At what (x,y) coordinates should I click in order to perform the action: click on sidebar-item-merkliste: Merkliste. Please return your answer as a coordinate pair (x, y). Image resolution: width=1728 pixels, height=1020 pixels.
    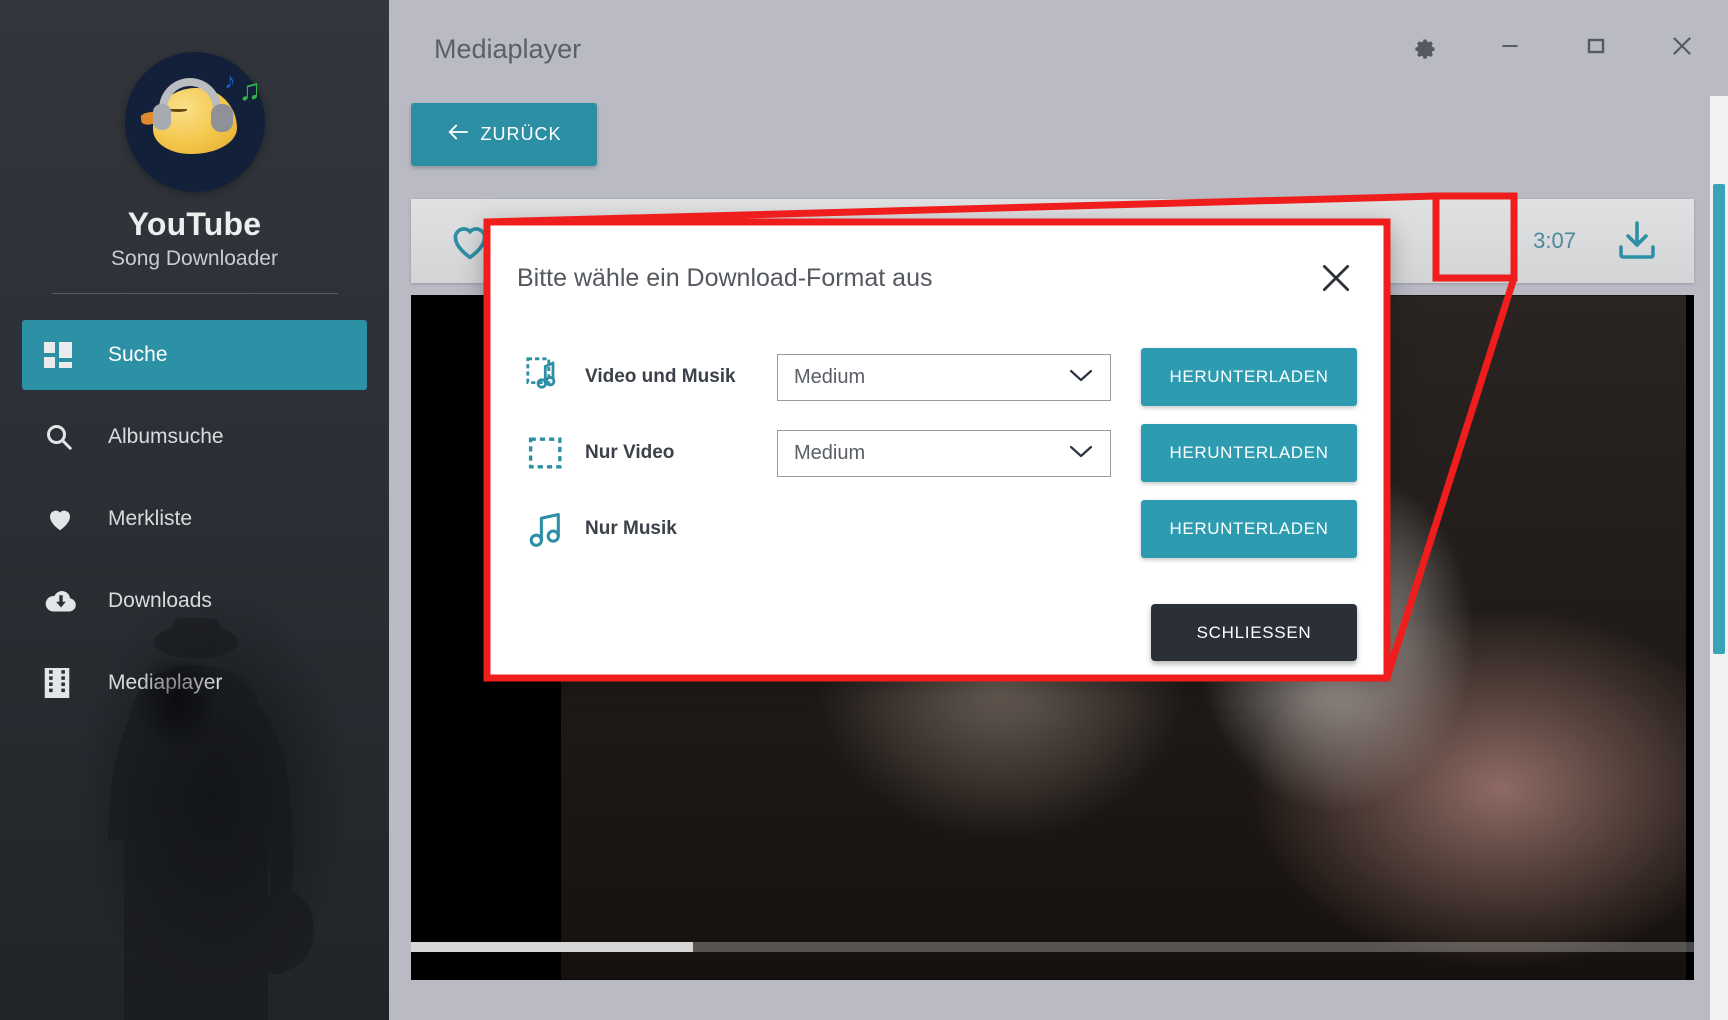
    Looking at the image, I should click on (194, 519).